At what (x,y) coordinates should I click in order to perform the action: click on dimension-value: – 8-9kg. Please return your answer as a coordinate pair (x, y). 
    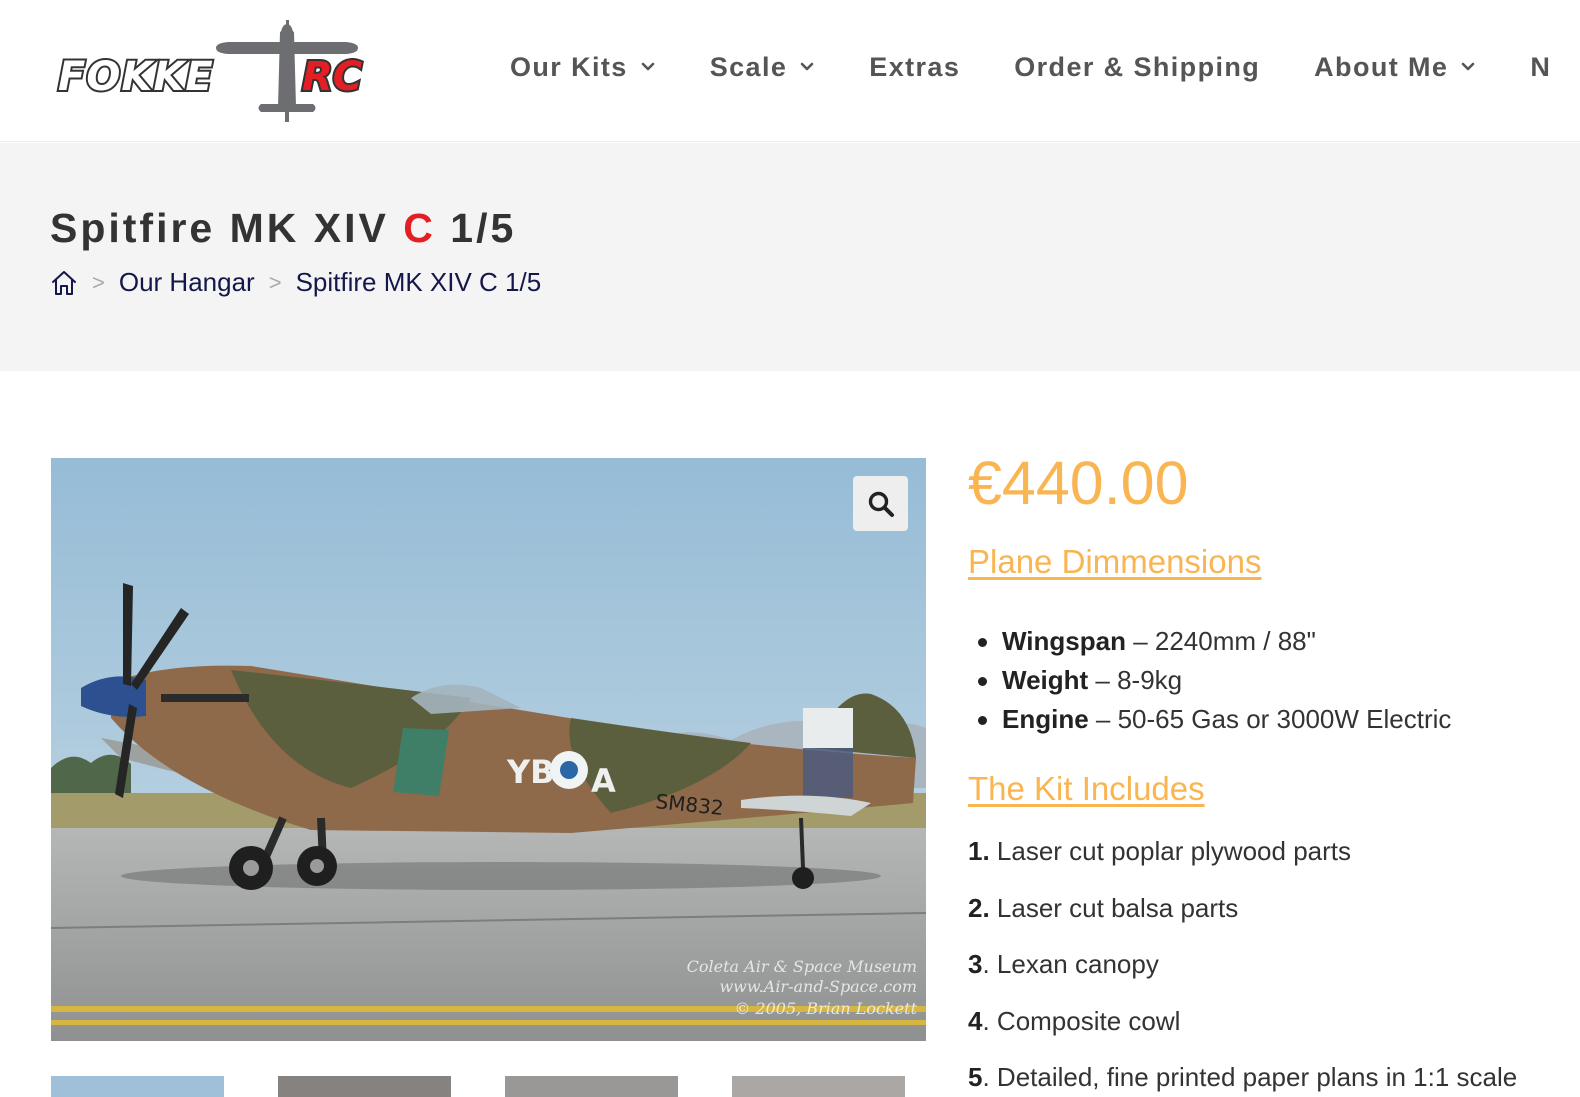
    Looking at the image, I should click on (1135, 680).